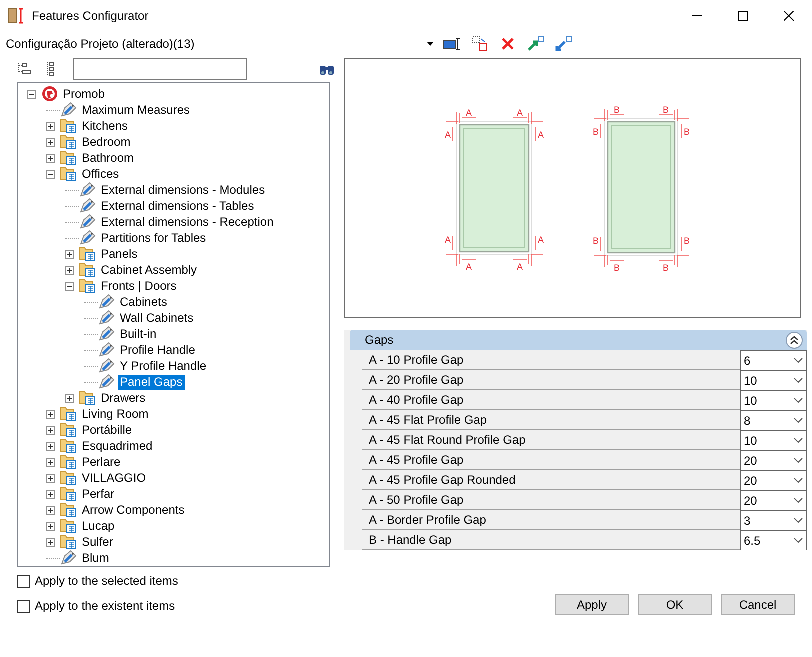 The image size is (812, 657). Describe the element at coordinates (773, 420) in the screenshot. I see `value-dropdown: 8` at that location.